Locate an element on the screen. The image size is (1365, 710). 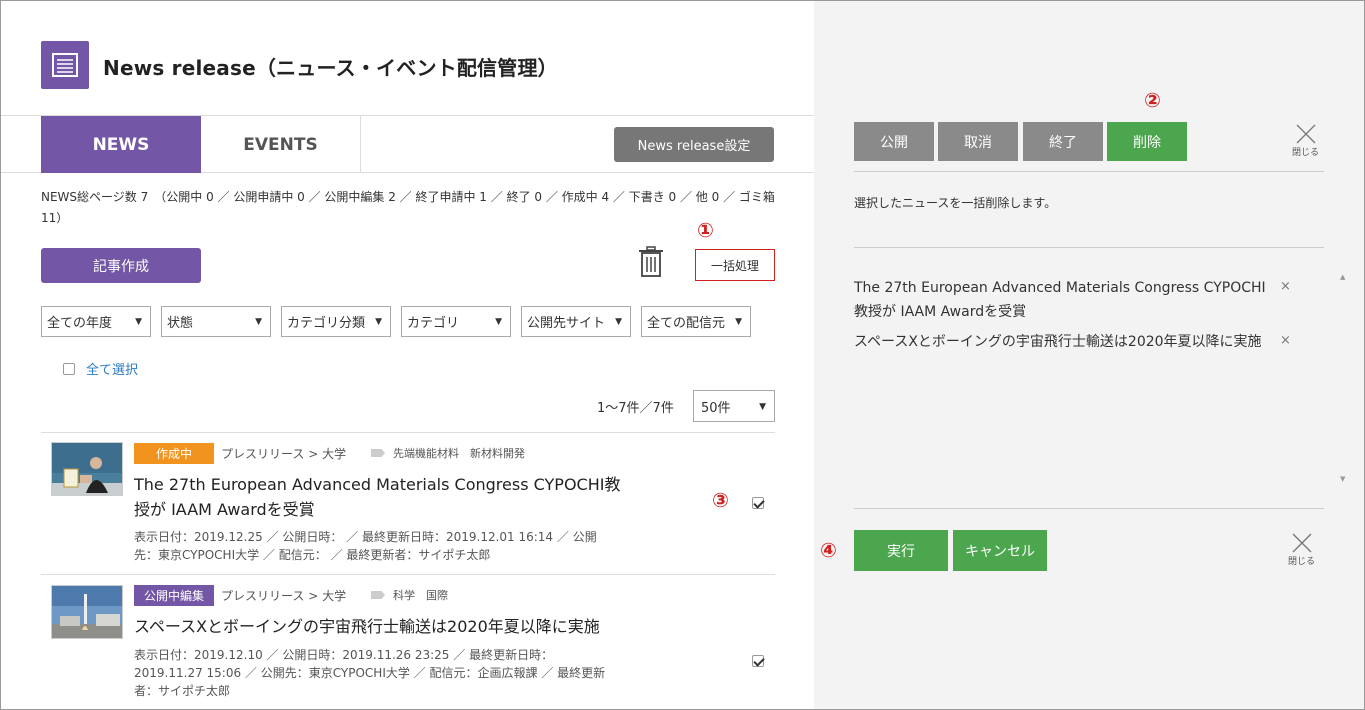
source-filter-select: 全ての配信元 ▼ is located at coordinates (696, 321).